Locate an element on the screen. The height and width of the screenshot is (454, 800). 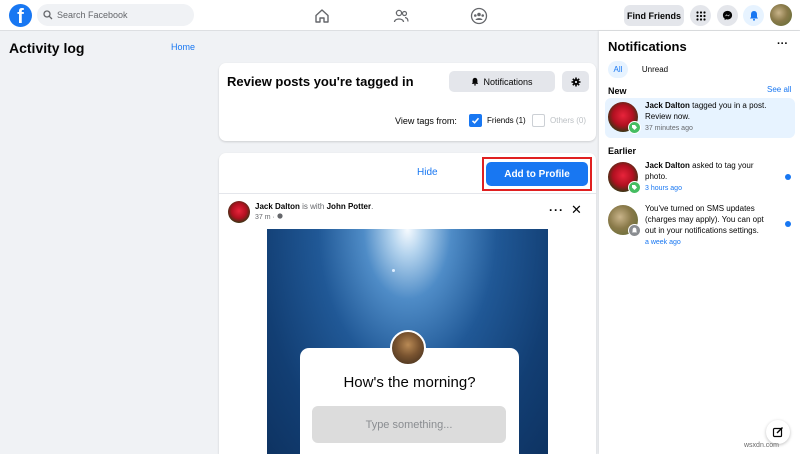
post-author-avatar is located at coordinates (239, 212).